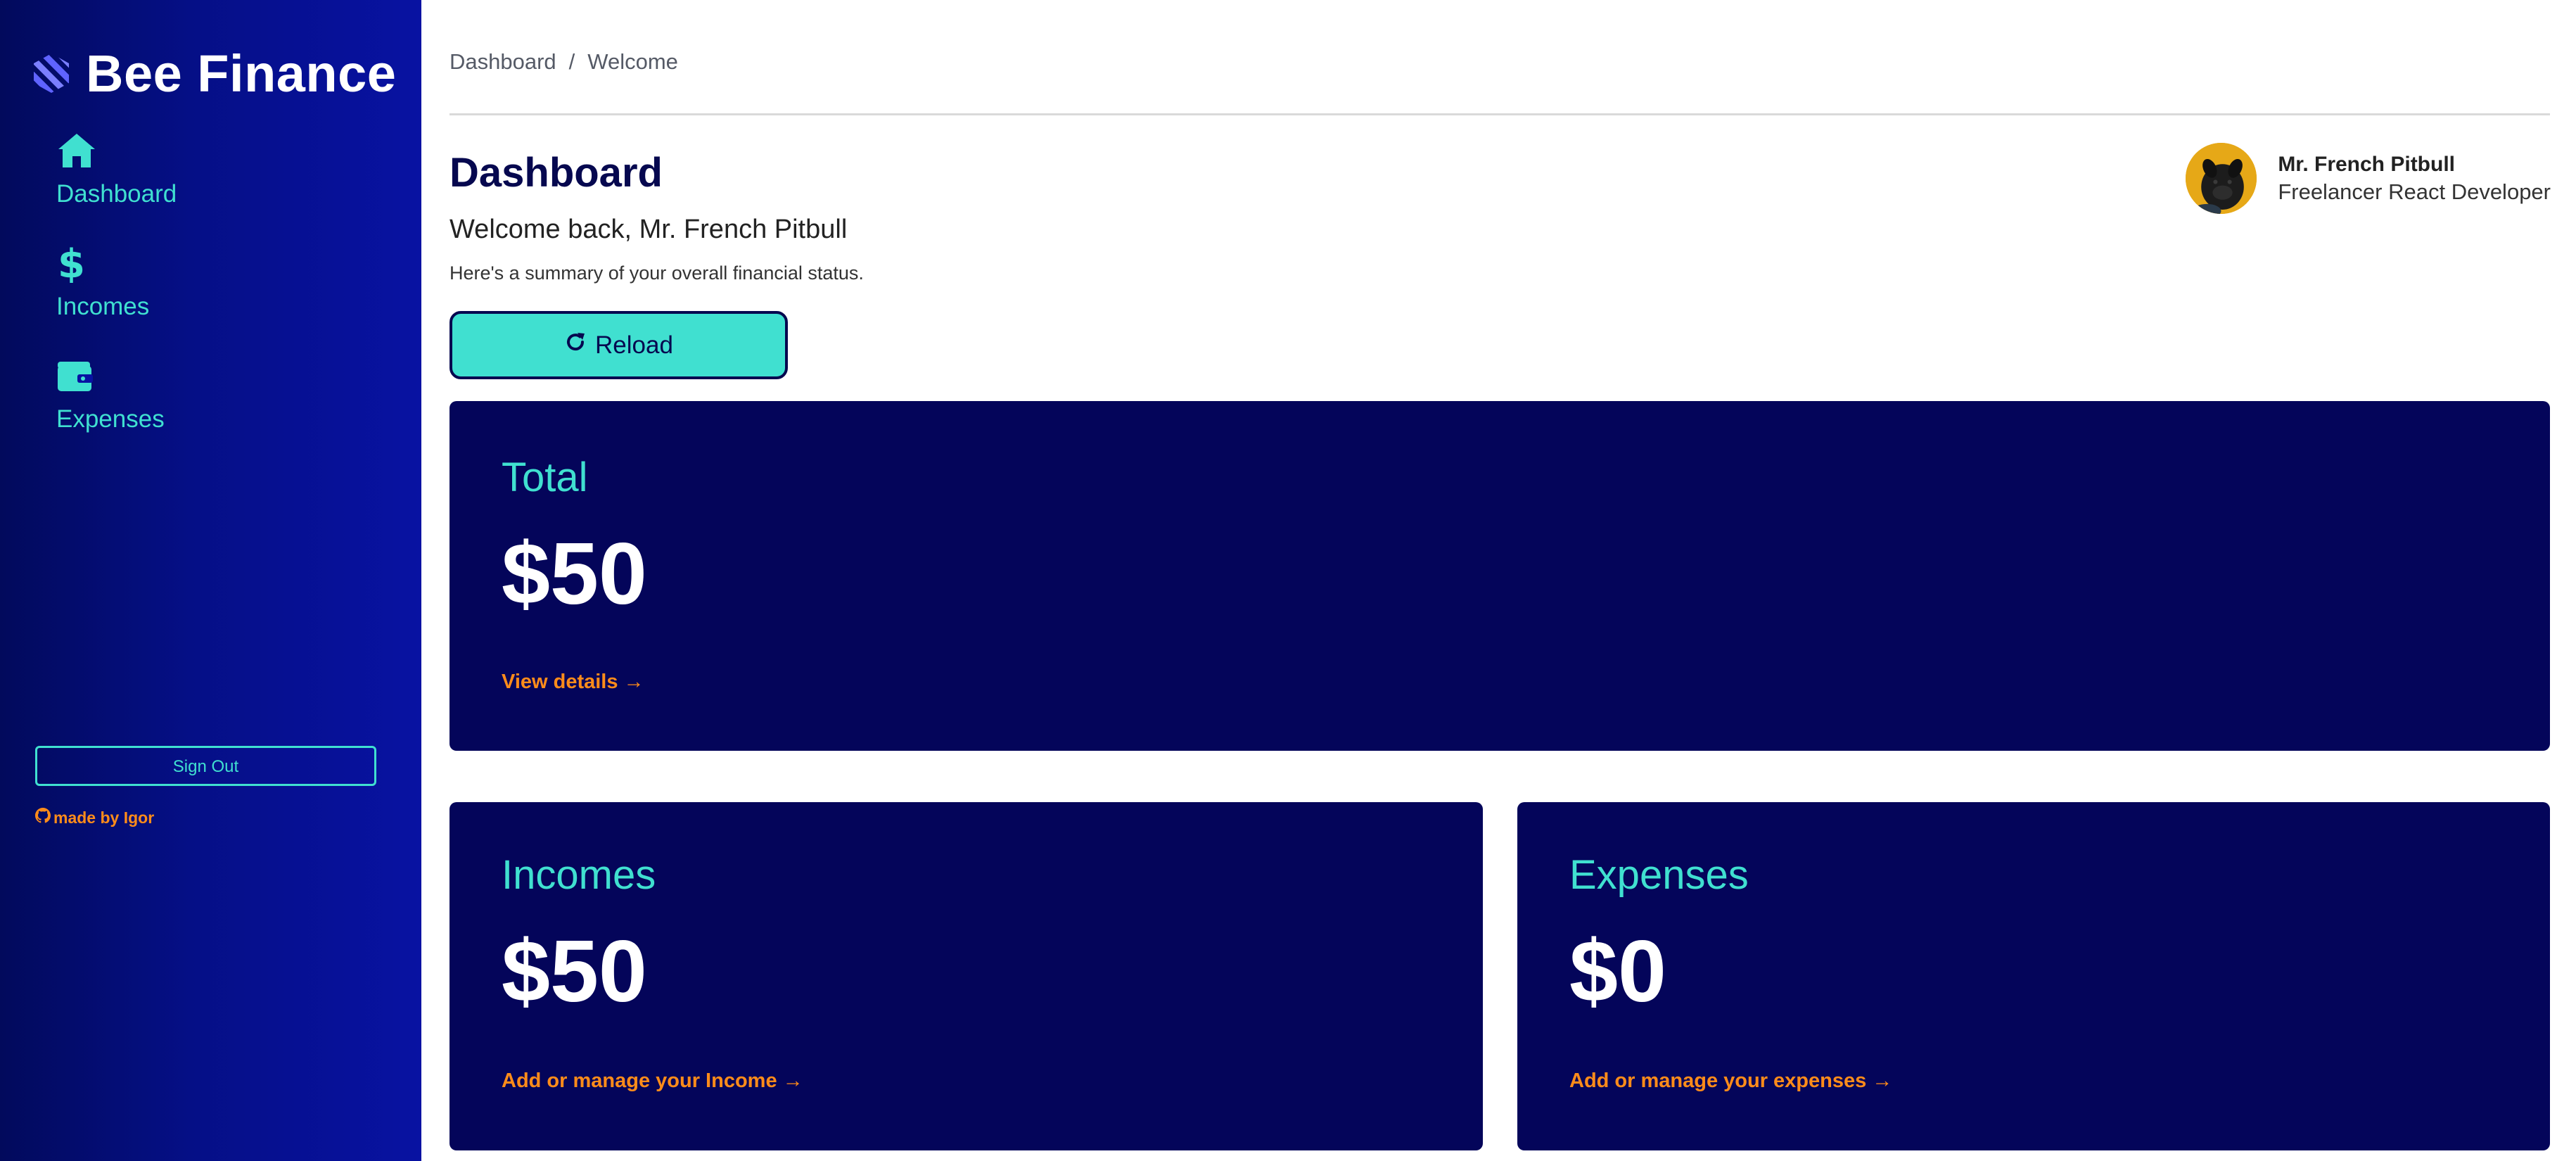 This screenshot has height=1161, width=2576. What do you see at coordinates (103, 306) in the screenshot?
I see `sidebar-item-label: Incomes` at bounding box center [103, 306].